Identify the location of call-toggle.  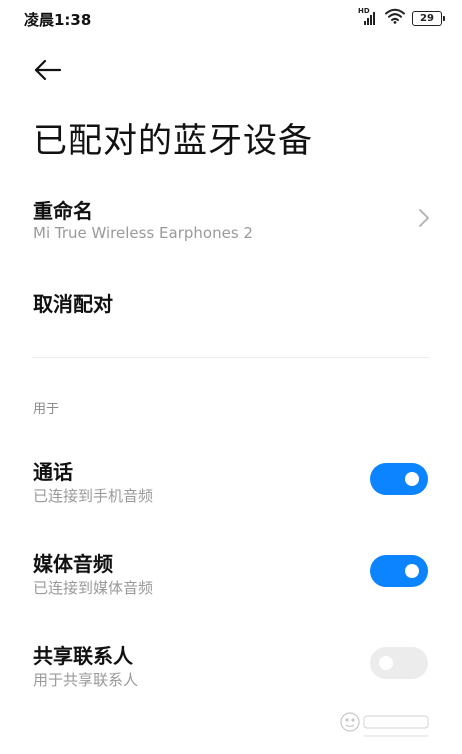
(399, 479).